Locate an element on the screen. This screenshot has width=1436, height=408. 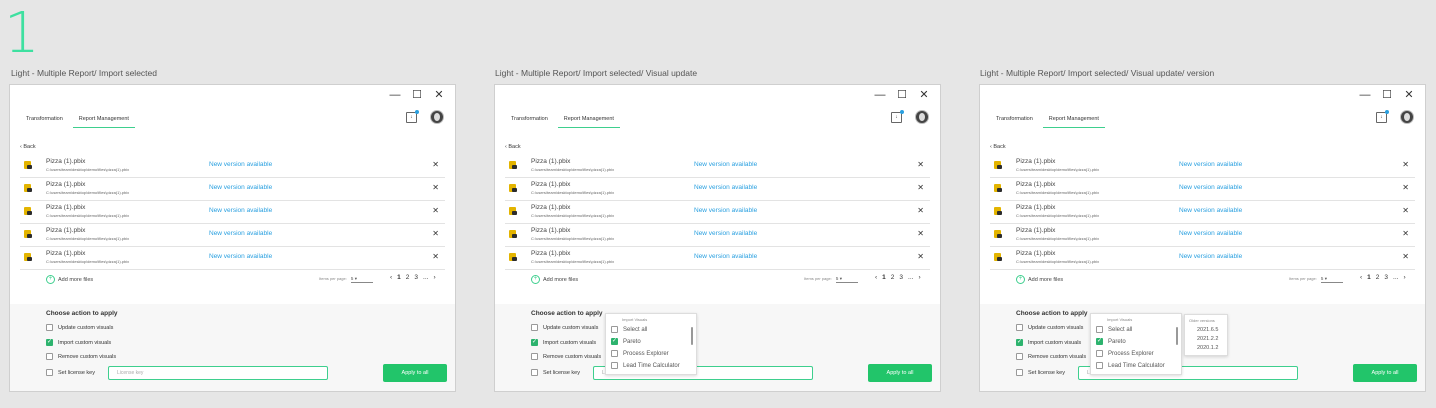
version-item: 2021.2.2 is located at coordinates (1207, 339).